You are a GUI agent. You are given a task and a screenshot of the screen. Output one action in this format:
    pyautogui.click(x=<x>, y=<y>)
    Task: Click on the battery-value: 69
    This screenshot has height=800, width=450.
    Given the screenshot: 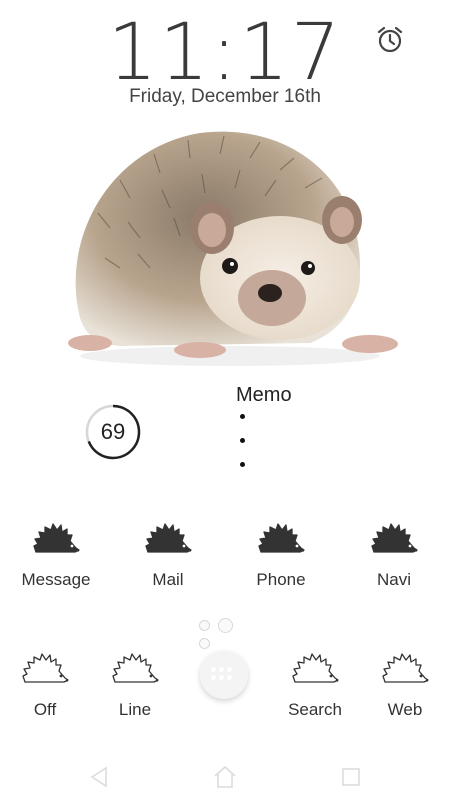 What is the action you would take?
    pyautogui.click(x=113, y=431)
    